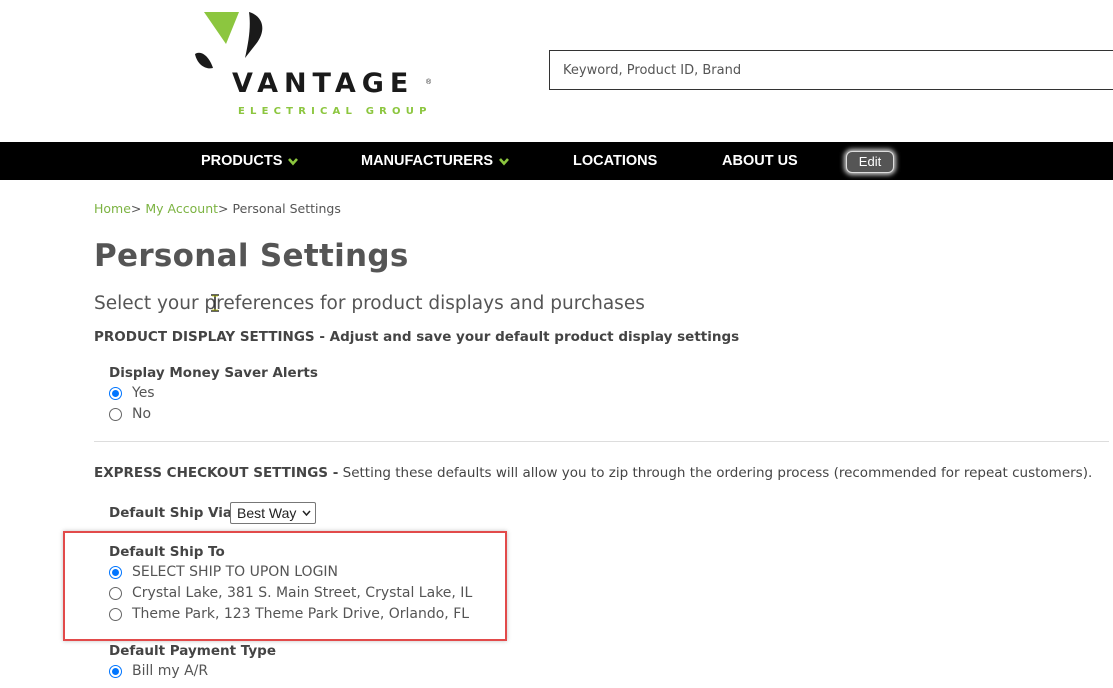 The height and width of the screenshot is (688, 1113). I want to click on ship-to-label: Default Ship To, so click(167, 552).